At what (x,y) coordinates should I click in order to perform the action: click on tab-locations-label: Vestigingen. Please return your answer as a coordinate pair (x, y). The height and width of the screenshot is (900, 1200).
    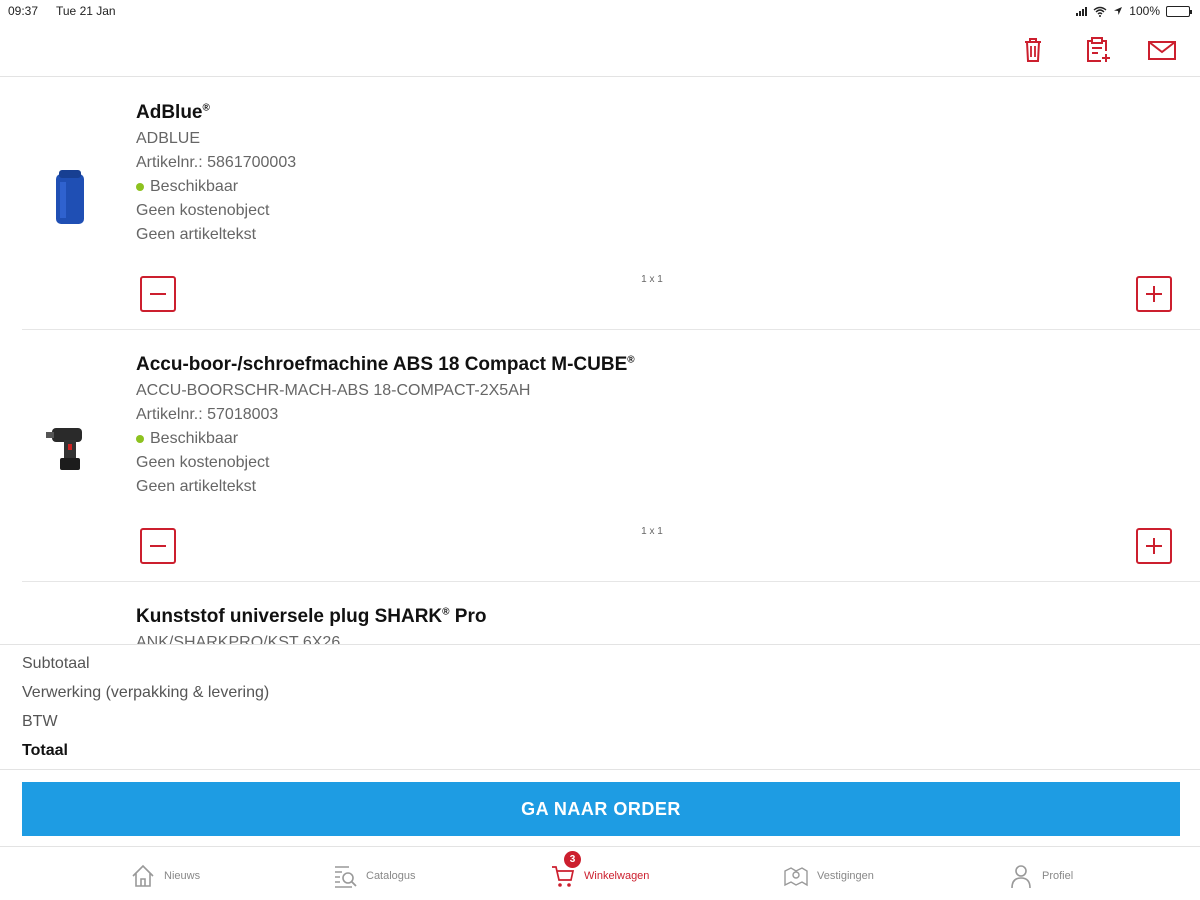
    Looking at the image, I should click on (845, 876).